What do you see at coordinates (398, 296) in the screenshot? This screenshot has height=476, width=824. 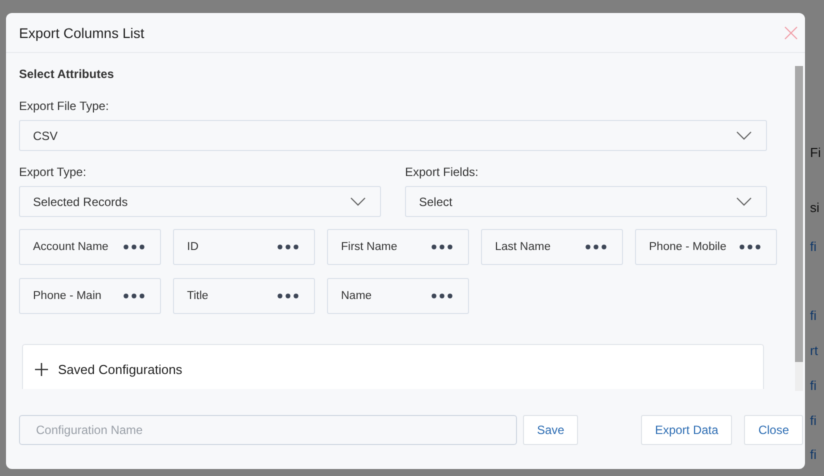 I see `column-chip: Name` at bounding box center [398, 296].